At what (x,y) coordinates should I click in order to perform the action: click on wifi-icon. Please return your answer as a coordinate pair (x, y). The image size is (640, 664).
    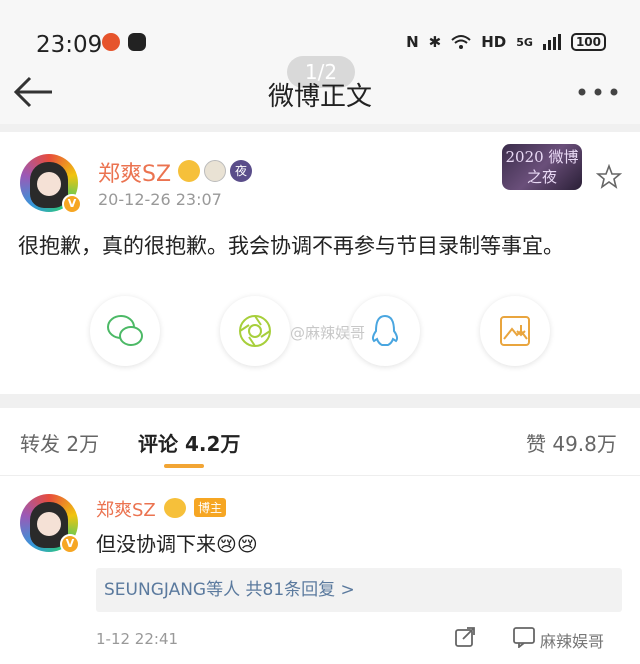
    Looking at the image, I should click on (461, 42).